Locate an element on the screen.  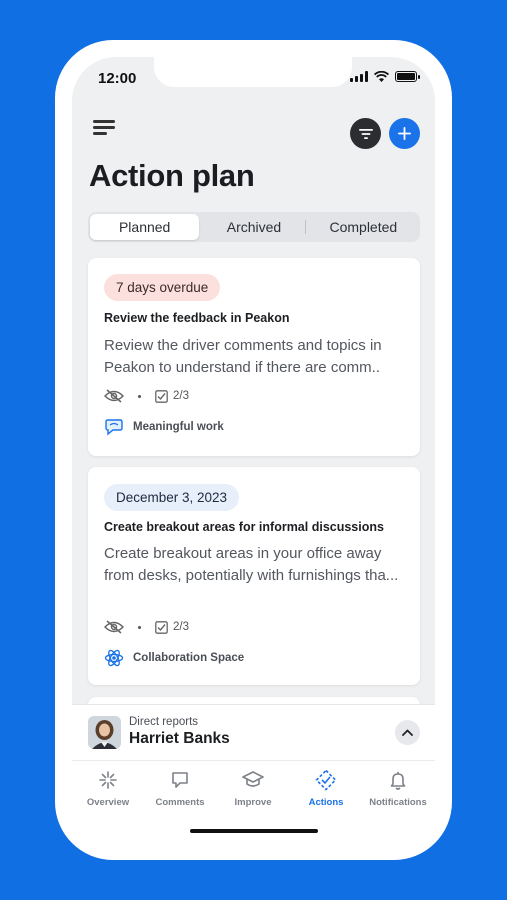
tab-label: Improve is located at coordinates (253, 802).